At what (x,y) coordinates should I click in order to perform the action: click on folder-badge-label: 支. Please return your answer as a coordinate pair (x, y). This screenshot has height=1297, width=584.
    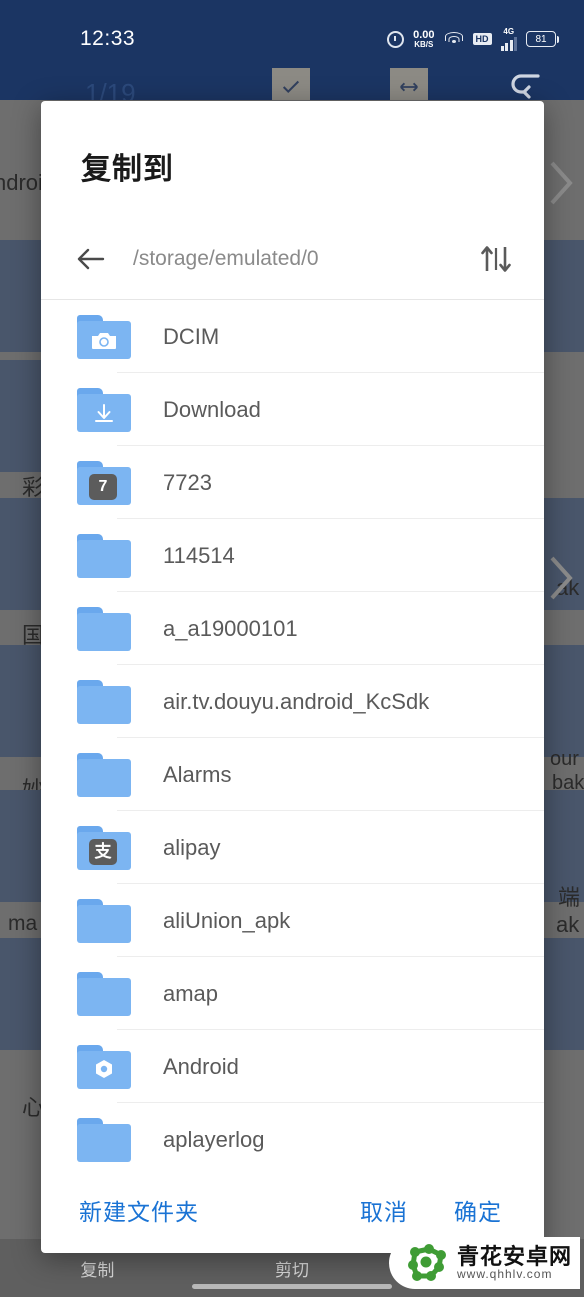
    Looking at the image, I should click on (103, 851).